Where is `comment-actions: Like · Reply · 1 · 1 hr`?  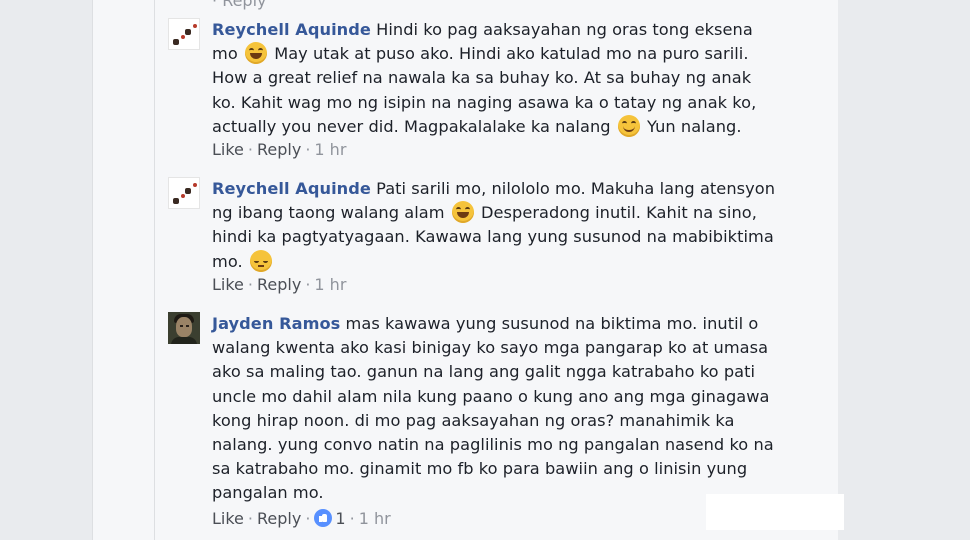 comment-actions: Like · Reply · 1 · 1 hr is located at coordinates (301, 518).